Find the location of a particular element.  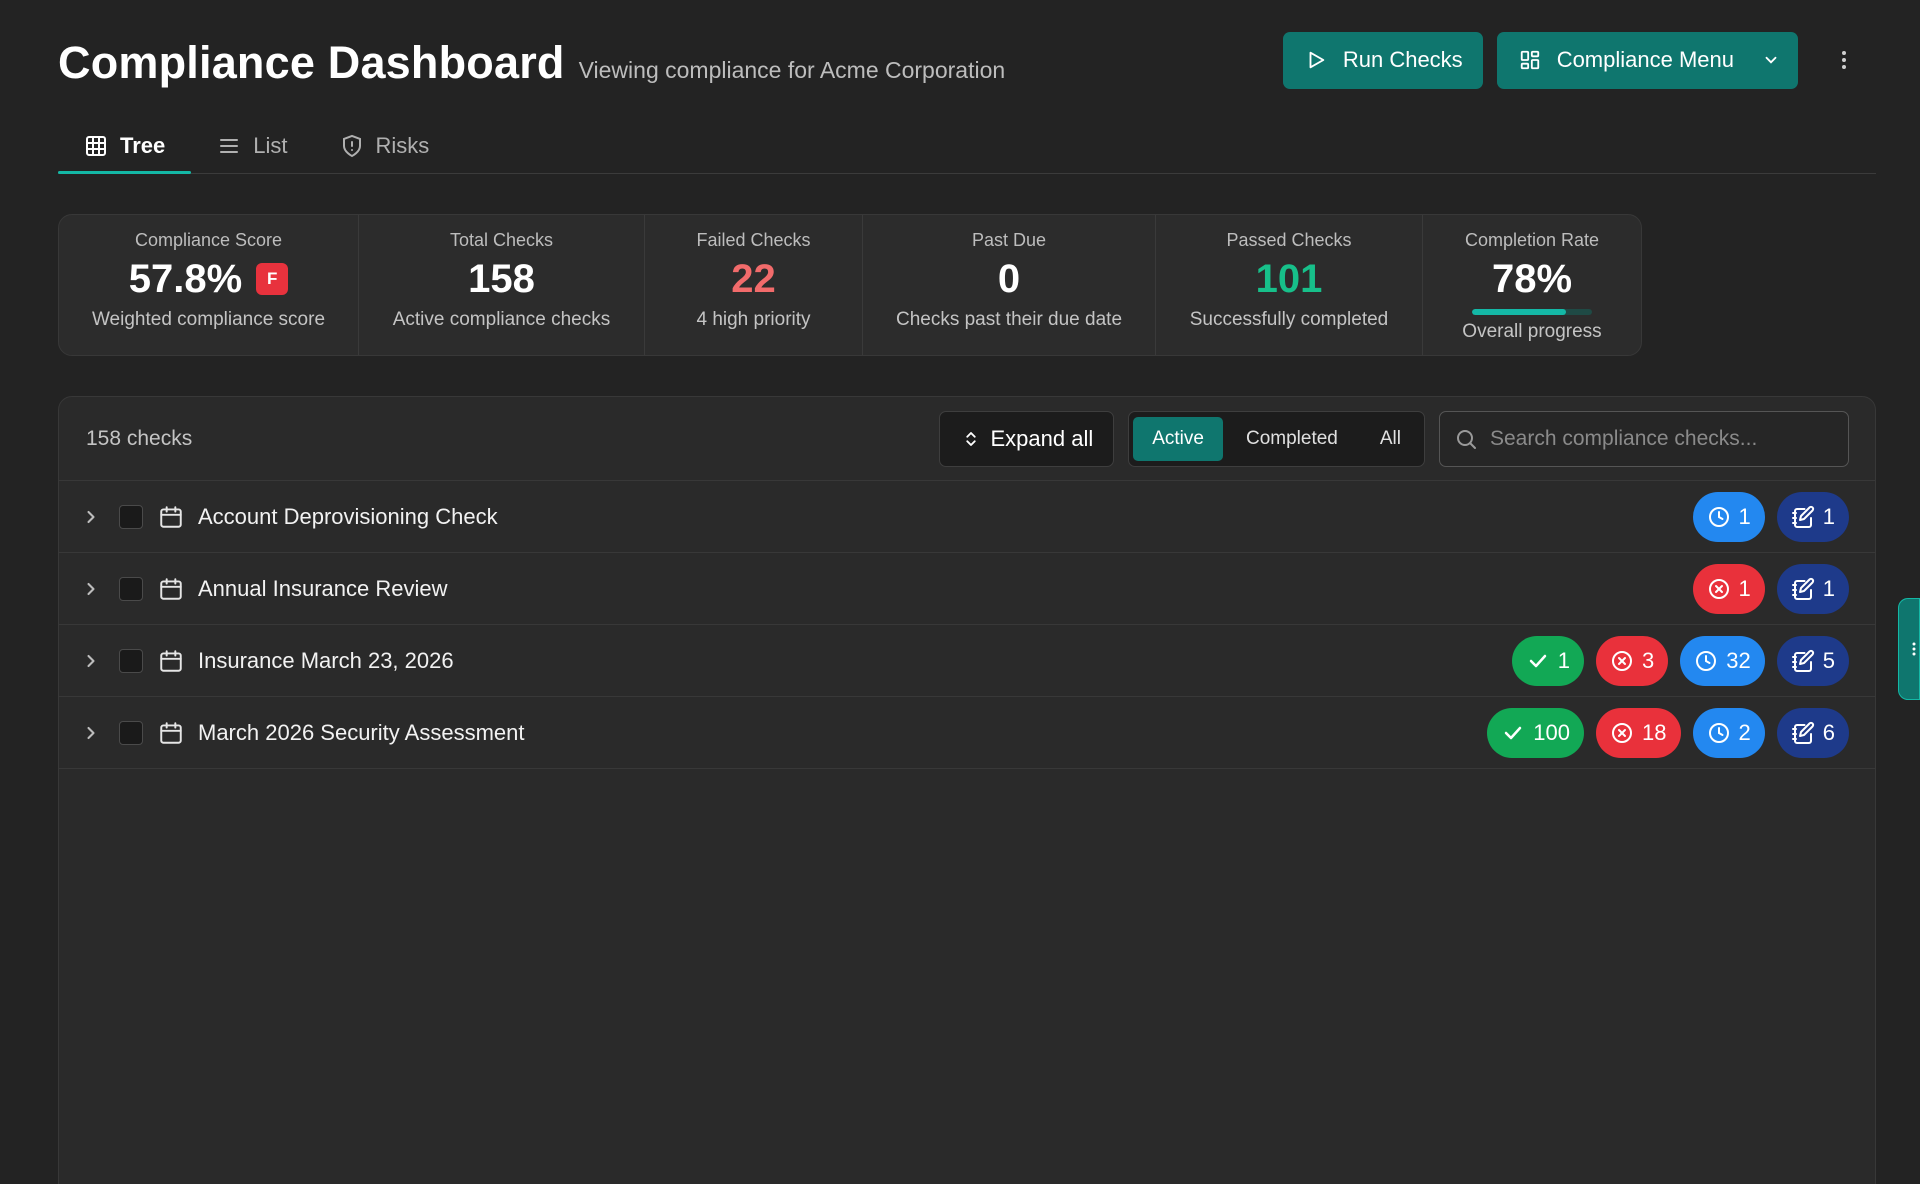

chevrons-up-down-icon is located at coordinates (971, 439).